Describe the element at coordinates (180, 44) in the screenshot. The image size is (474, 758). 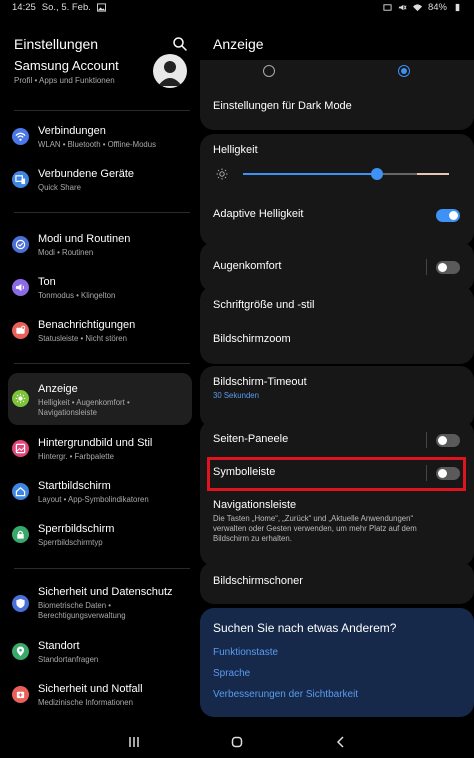
I see `search-icon` at that location.